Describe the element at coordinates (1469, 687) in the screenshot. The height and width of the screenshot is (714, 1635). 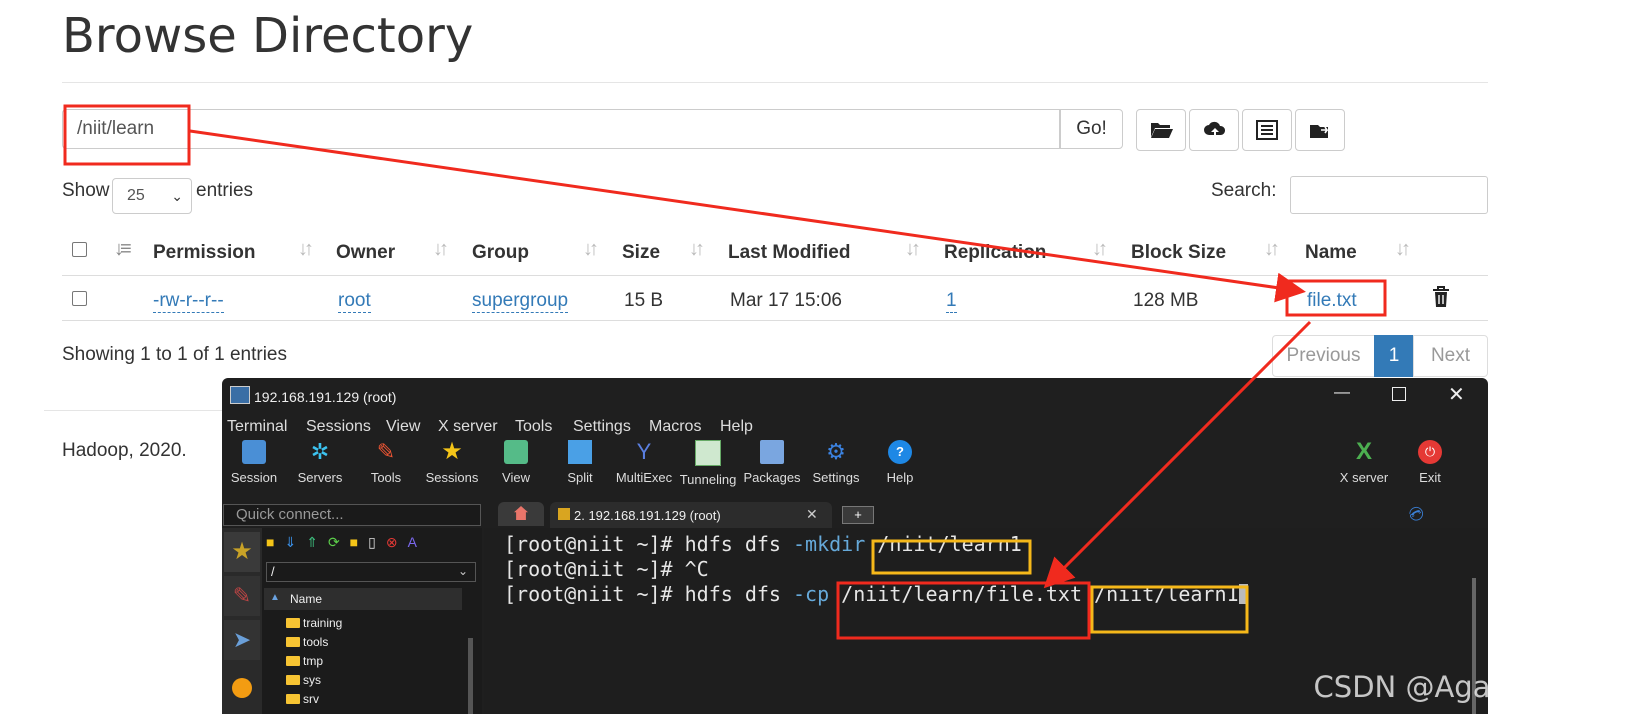
I see `watermark: CSDN @Agatha方艺璇` at that location.